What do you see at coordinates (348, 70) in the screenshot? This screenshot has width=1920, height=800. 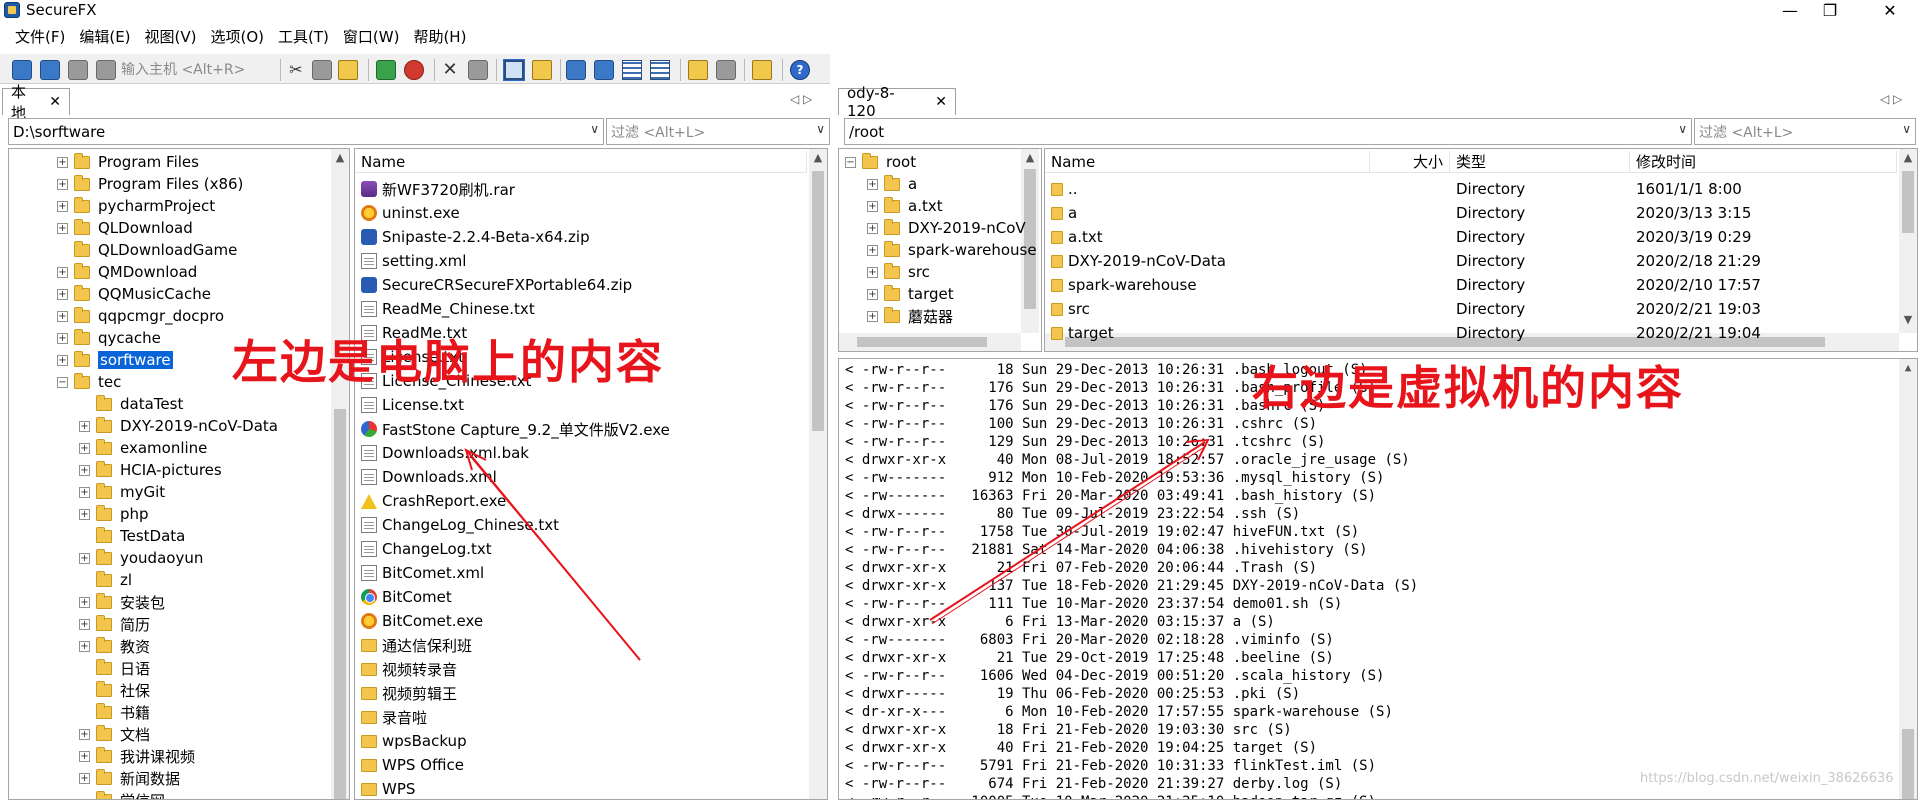 I see `paste-icon` at bounding box center [348, 70].